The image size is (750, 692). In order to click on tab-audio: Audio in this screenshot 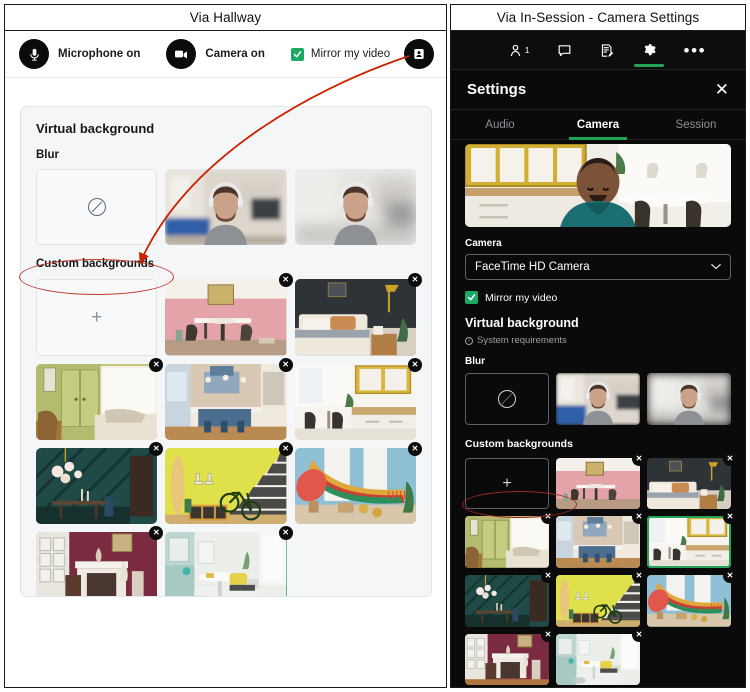, I will do `click(500, 124)`.